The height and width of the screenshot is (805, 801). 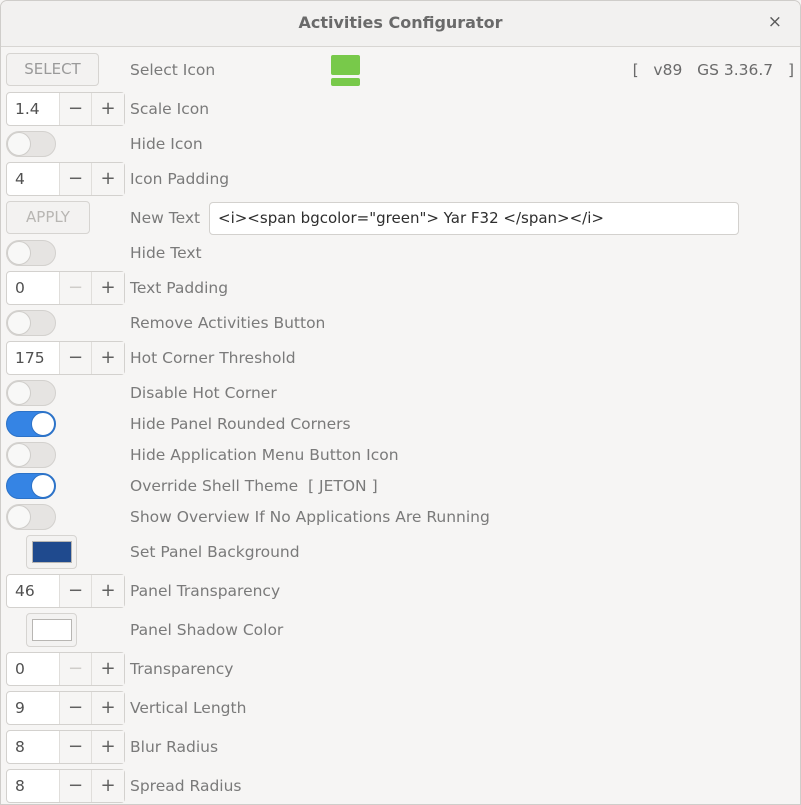 I want to click on override-theme-label: Override Shell Theme [ JETON ], so click(x=254, y=486).